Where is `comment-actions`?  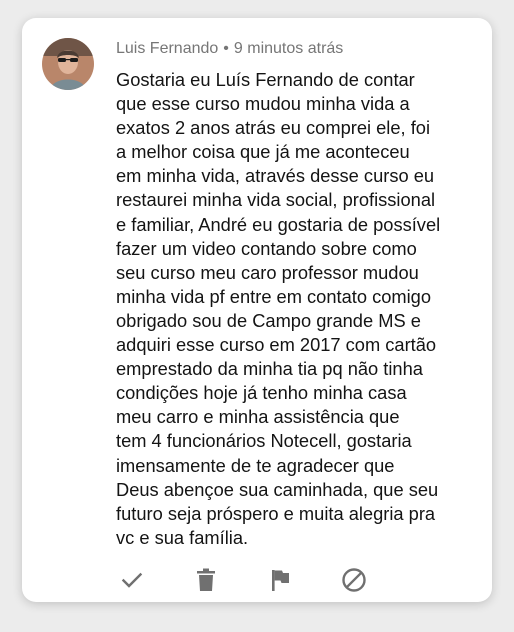 comment-actions is located at coordinates (248, 580).